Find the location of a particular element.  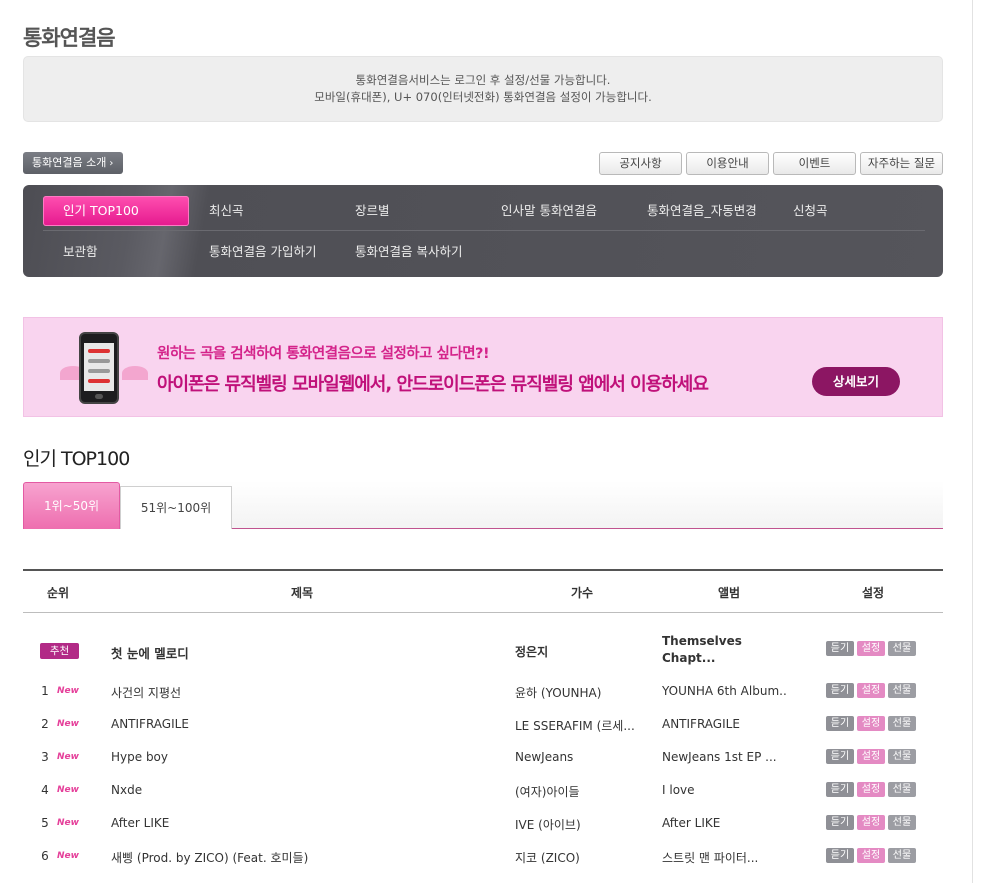

top-link-bar: 공지사항 이용안내 이벤트 자주하는 질문 is located at coordinates (771, 163).